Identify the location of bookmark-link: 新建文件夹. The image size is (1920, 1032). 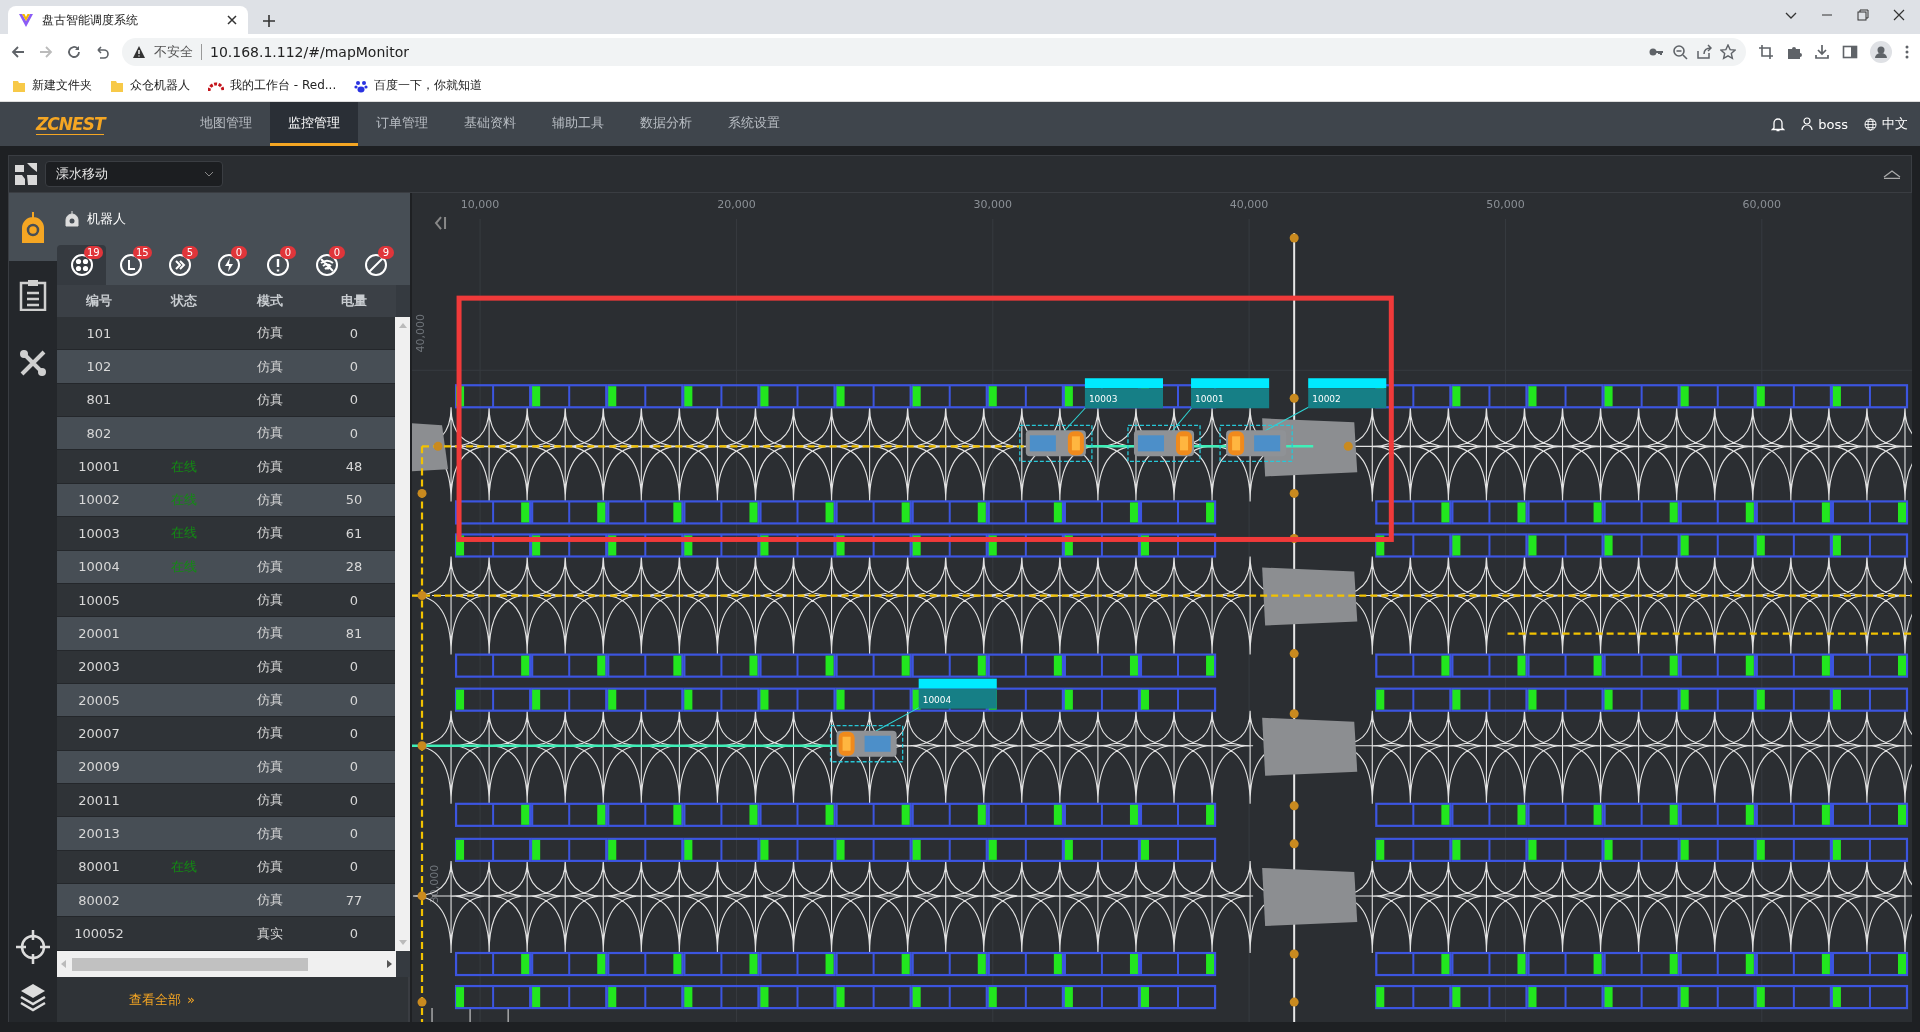
(62, 85).